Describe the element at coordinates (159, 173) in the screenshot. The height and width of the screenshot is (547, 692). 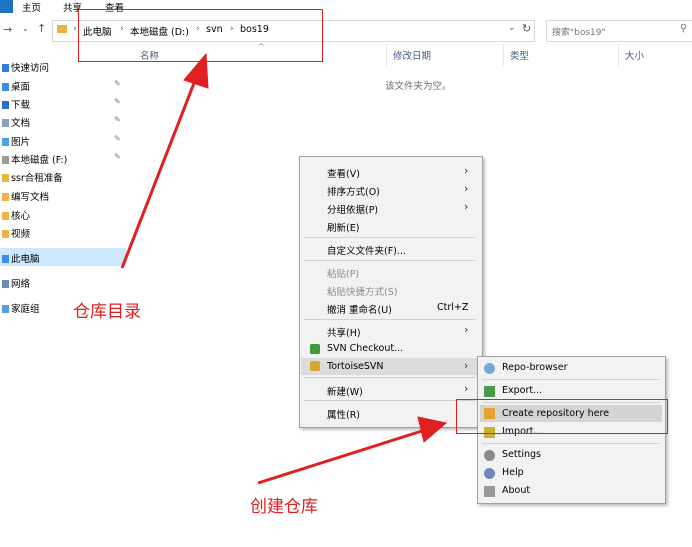
I see `annotation-arrow-up` at that location.